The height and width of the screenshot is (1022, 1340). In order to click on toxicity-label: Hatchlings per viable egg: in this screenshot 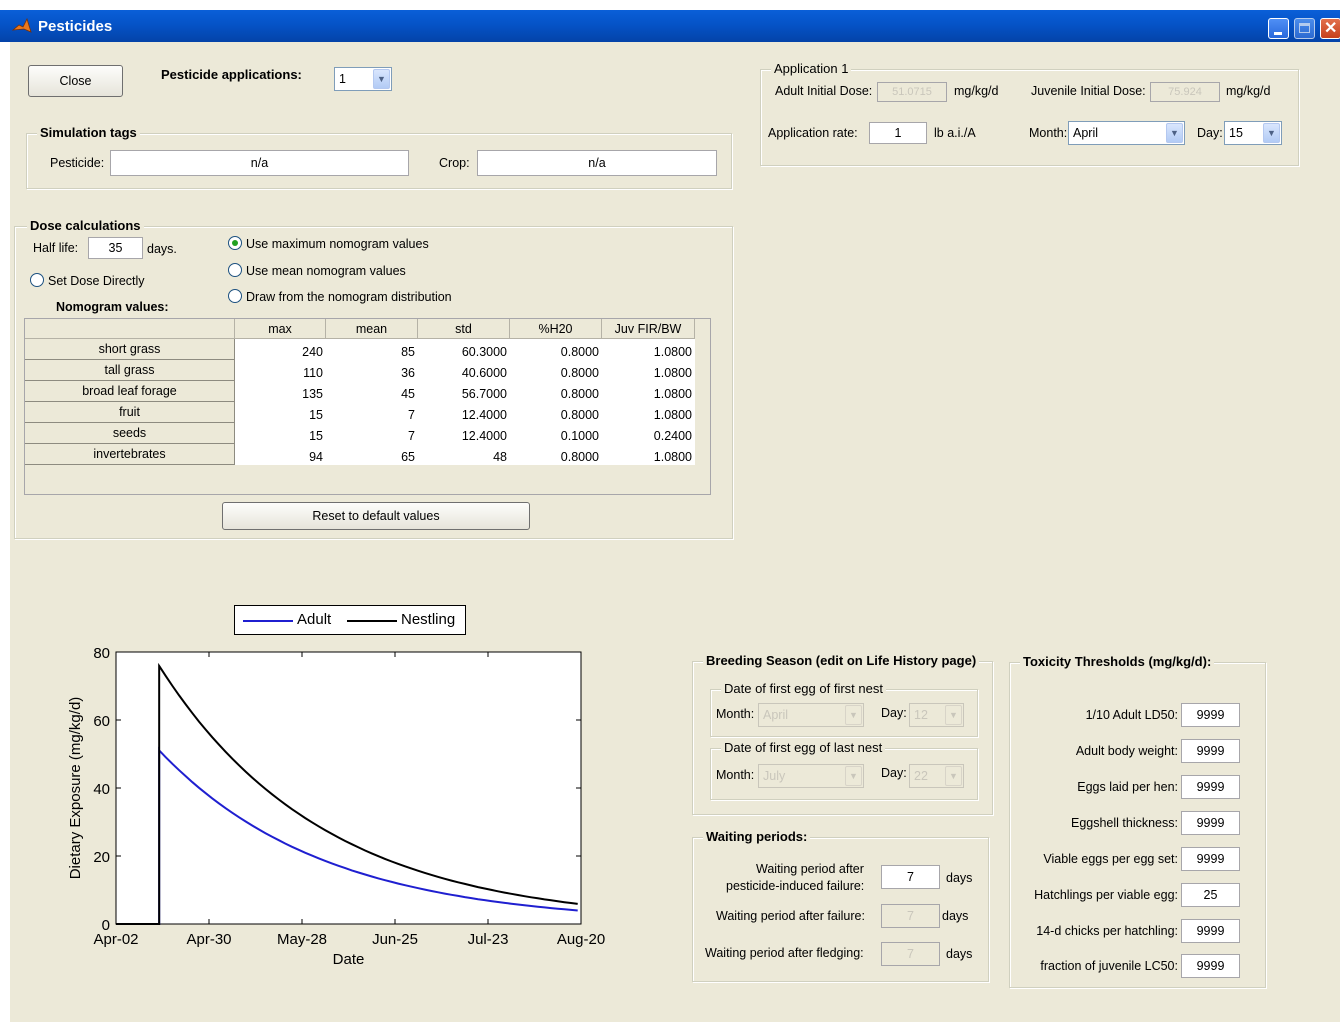, I will do `click(1106, 895)`.